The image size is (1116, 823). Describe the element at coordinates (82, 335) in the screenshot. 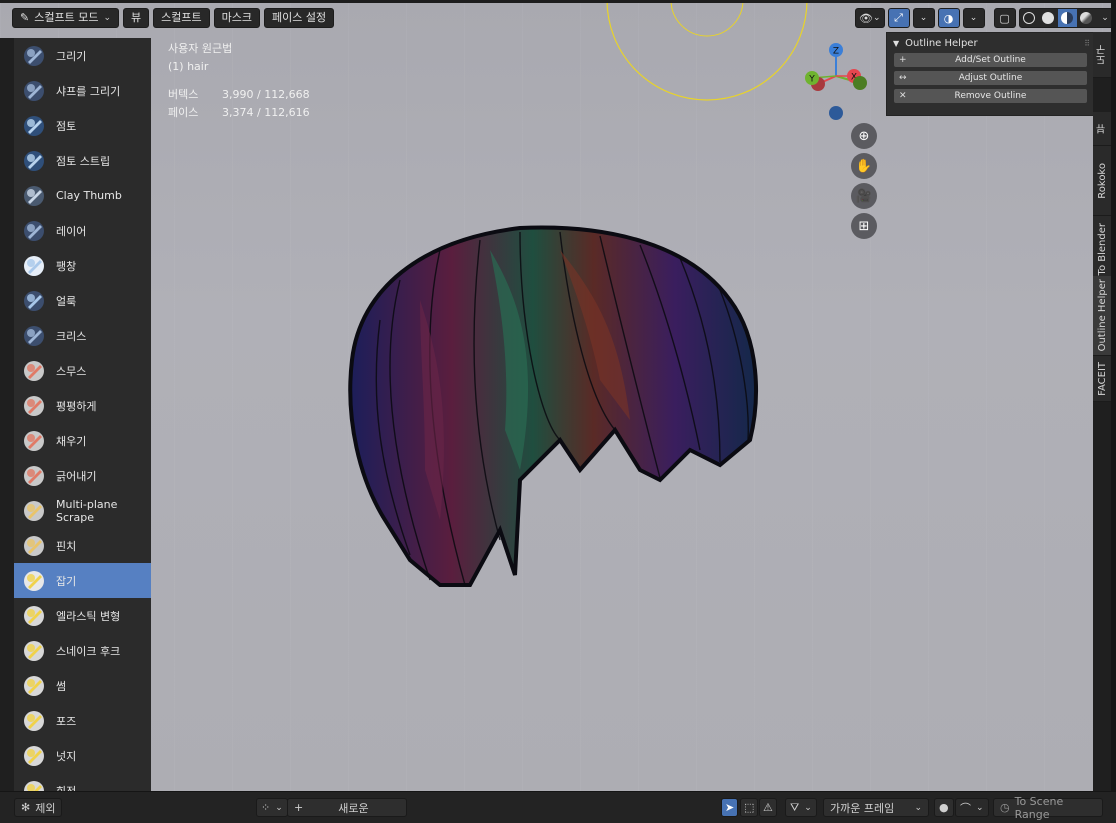

I see `tool-crease: 크리스` at that location.